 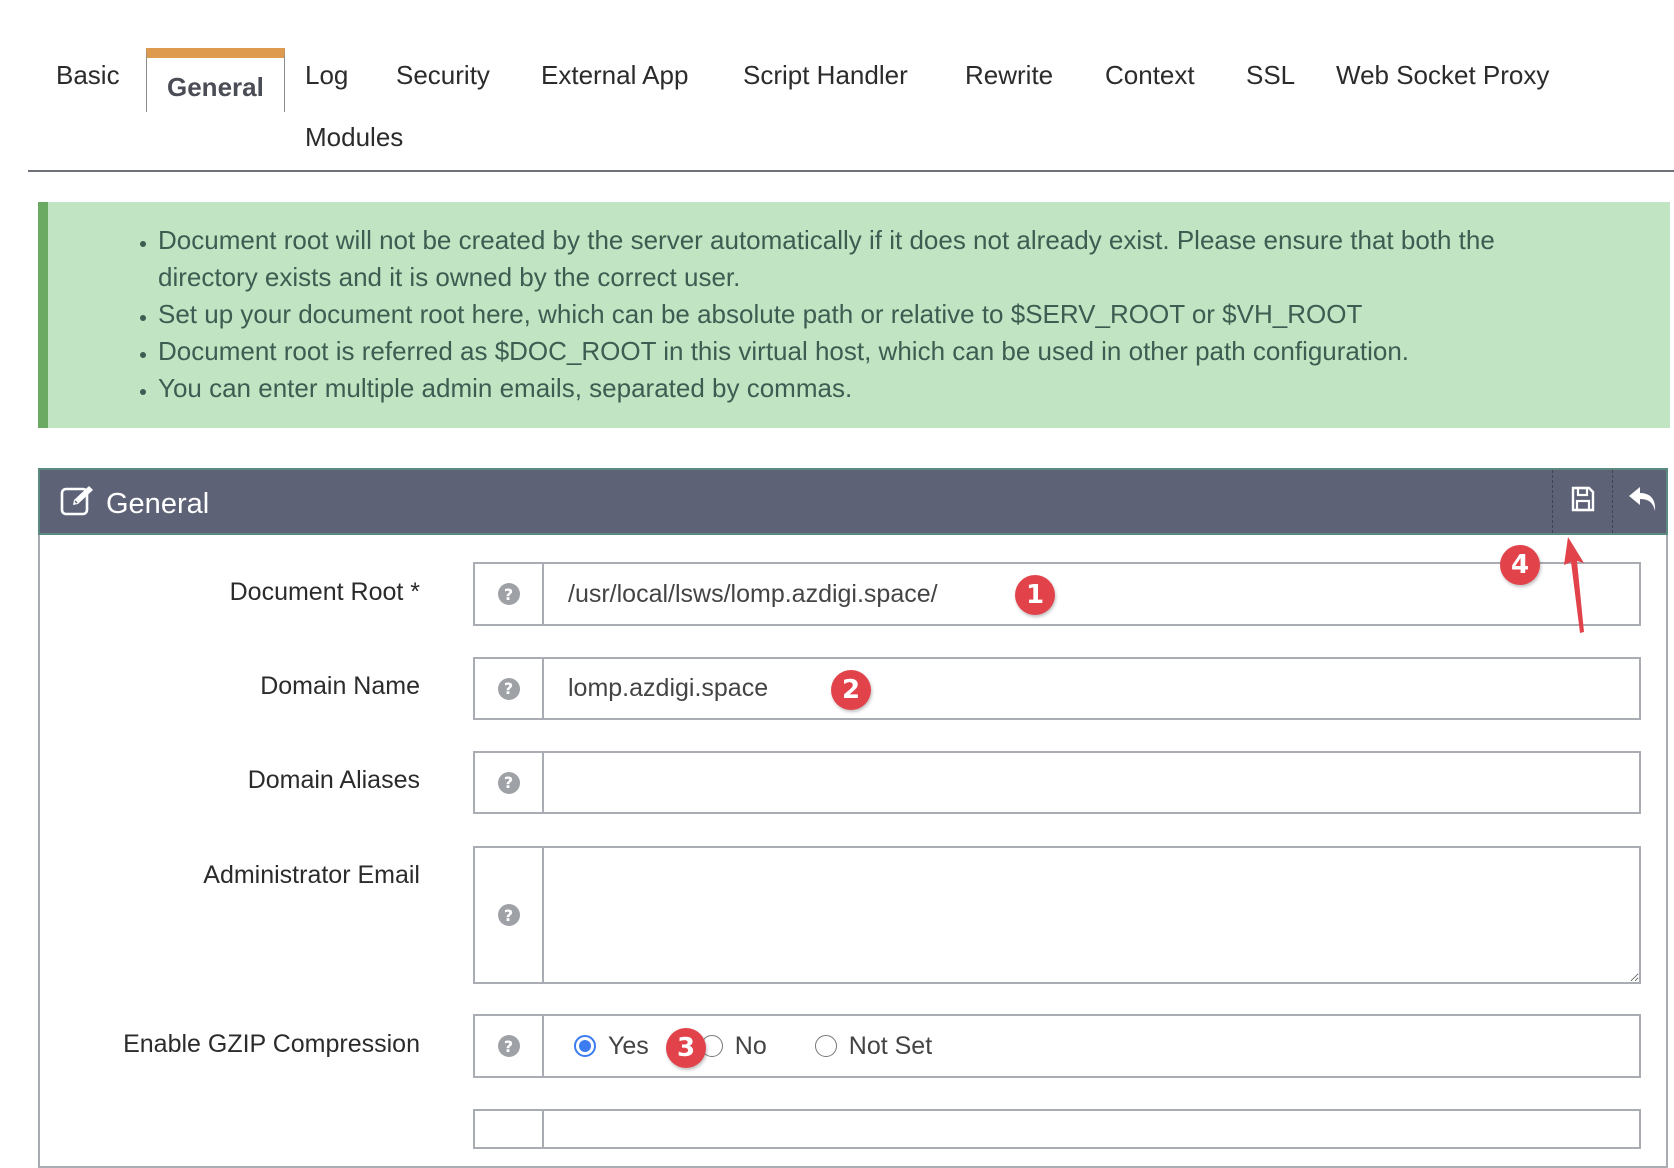 What do you see at coordinates (158, 503) in the screenshot?
I see `panel-title: General` at bounding box center [158, 503].